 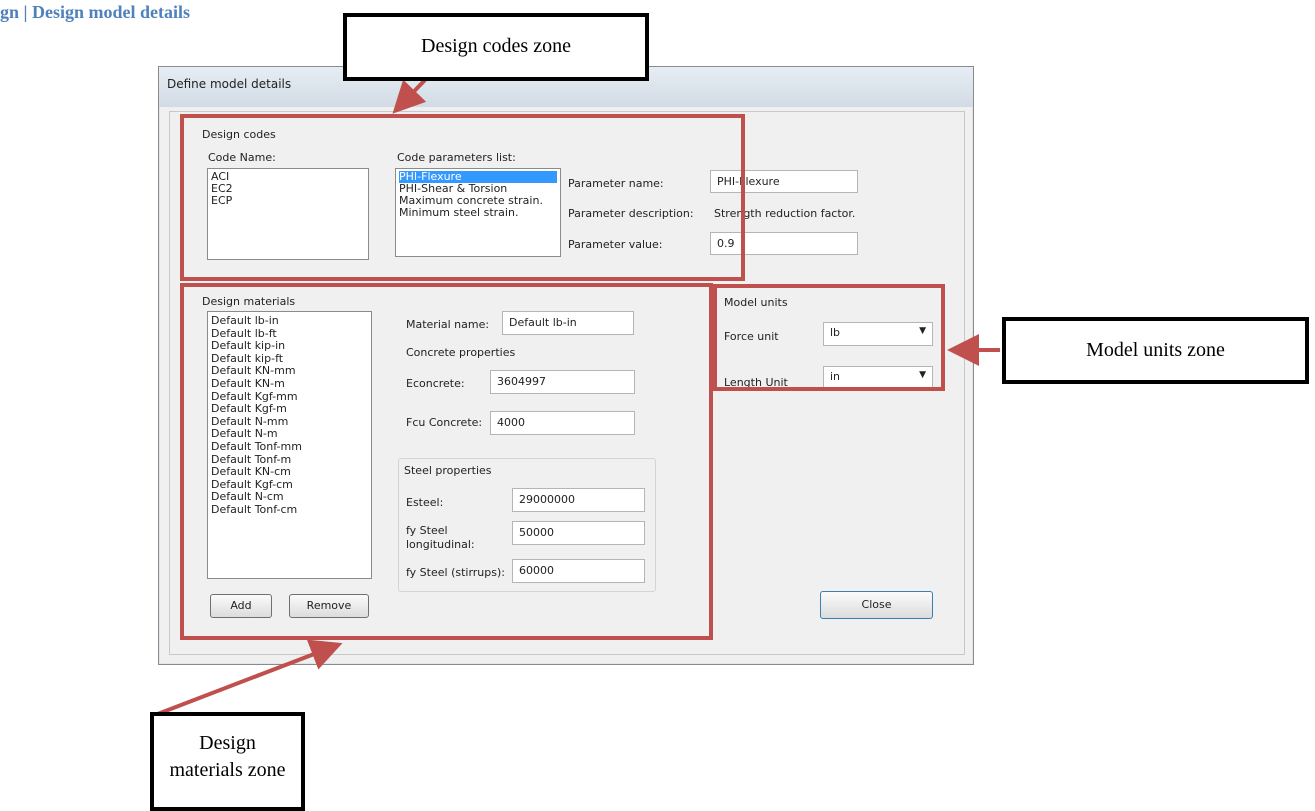 What do you see at coordinates (409, 96) in the screenshot?
I see `codes-zone-arrow` at bounding box center [409, 96].